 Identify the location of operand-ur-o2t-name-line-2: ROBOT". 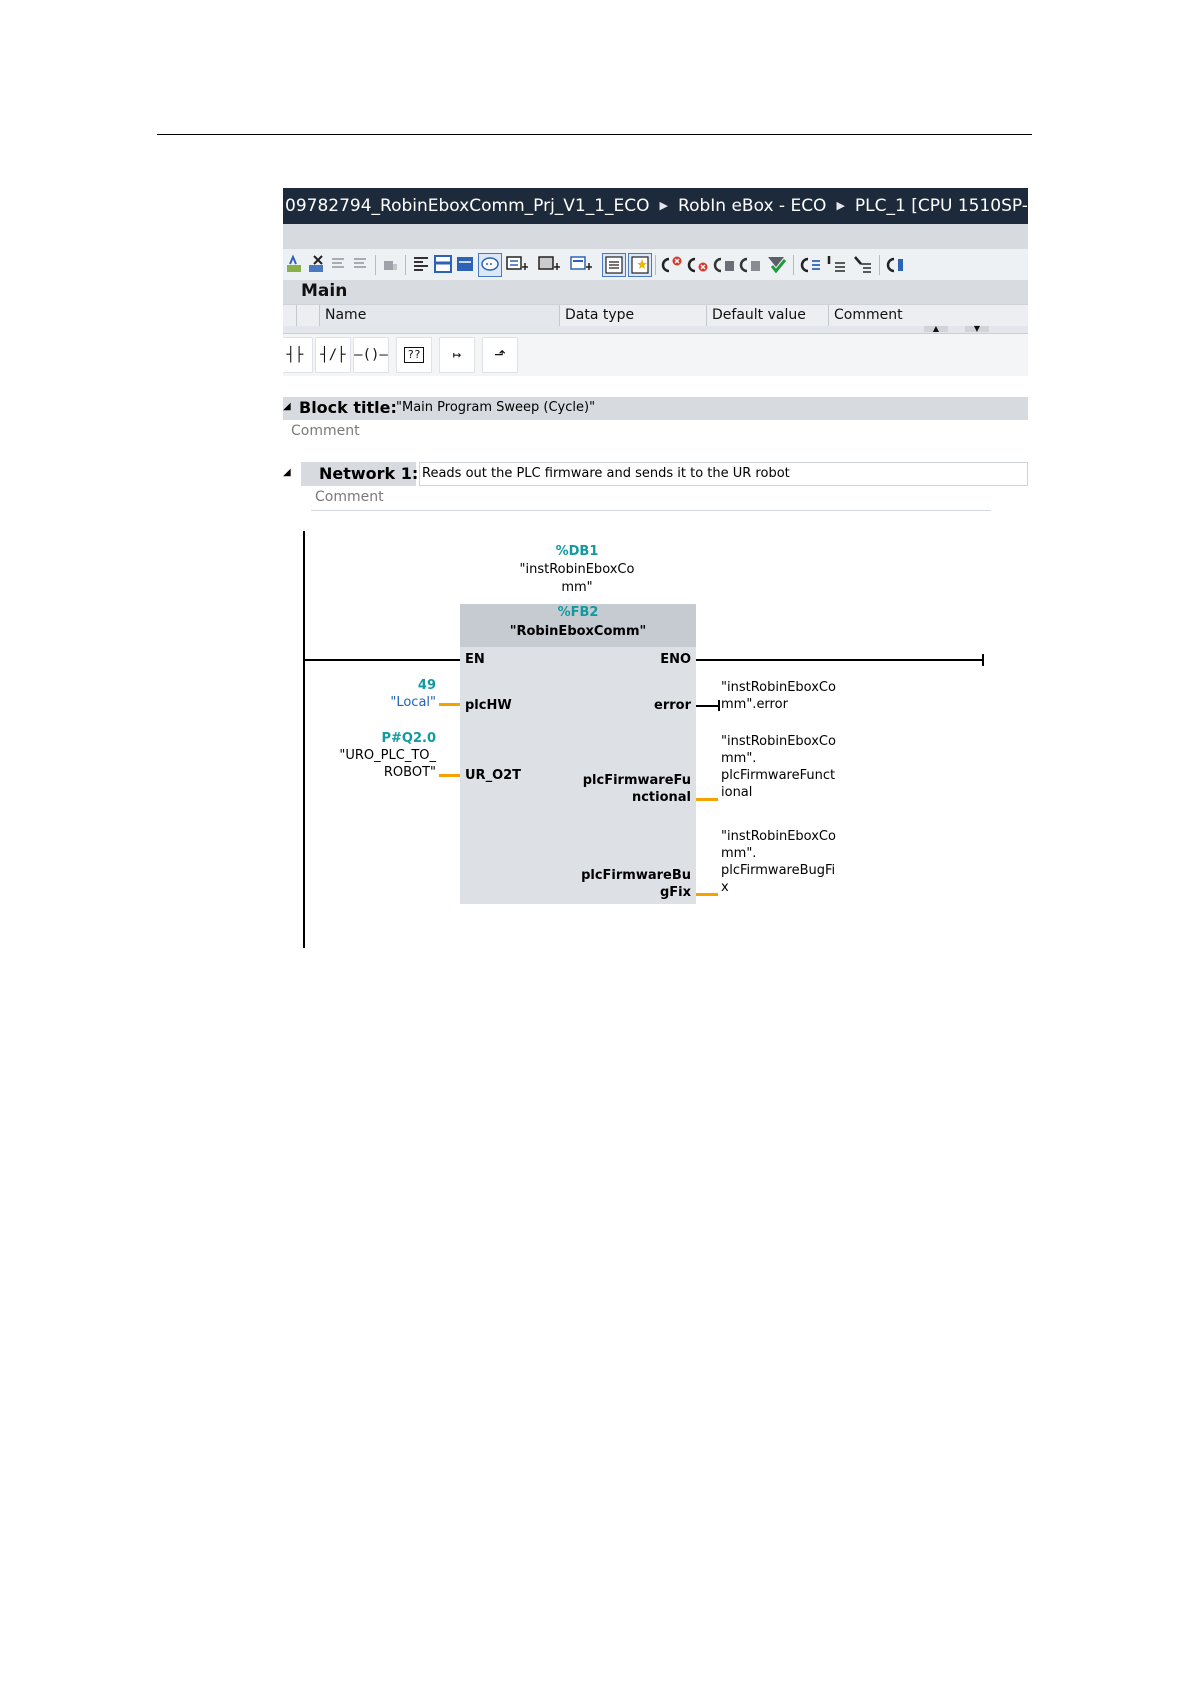
(369, 772).